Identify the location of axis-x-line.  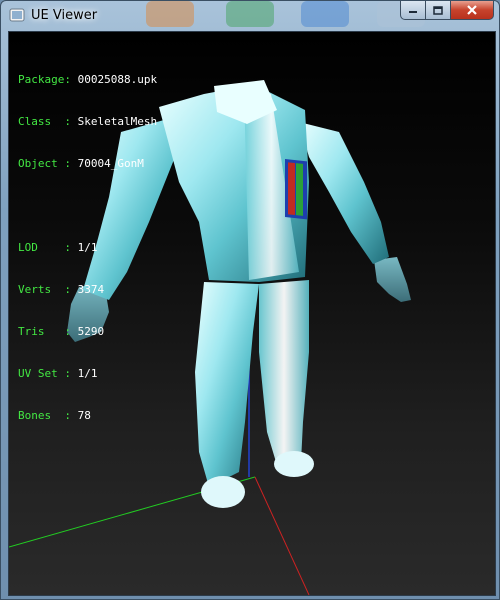
(282, 535).